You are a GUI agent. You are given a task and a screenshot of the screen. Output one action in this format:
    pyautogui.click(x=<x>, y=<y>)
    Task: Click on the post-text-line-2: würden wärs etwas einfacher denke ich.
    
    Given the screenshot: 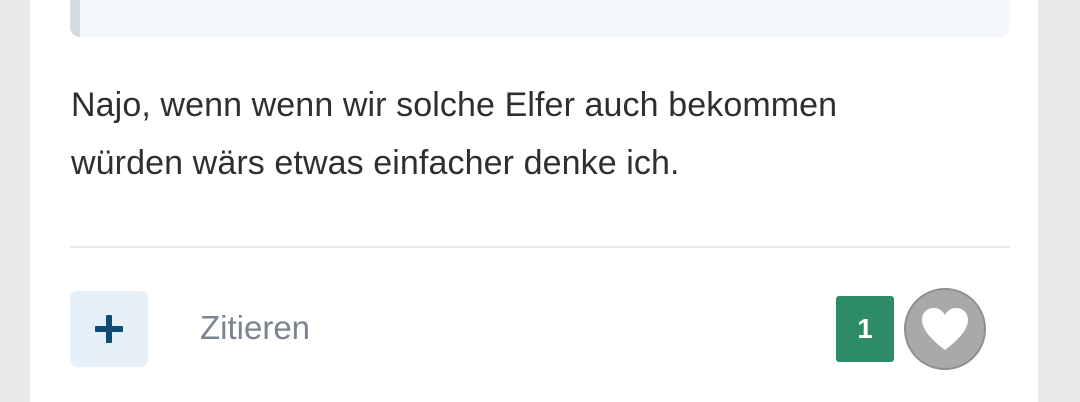 What is the action you would take?
    pyautogui.click(x=375, y=163)
    